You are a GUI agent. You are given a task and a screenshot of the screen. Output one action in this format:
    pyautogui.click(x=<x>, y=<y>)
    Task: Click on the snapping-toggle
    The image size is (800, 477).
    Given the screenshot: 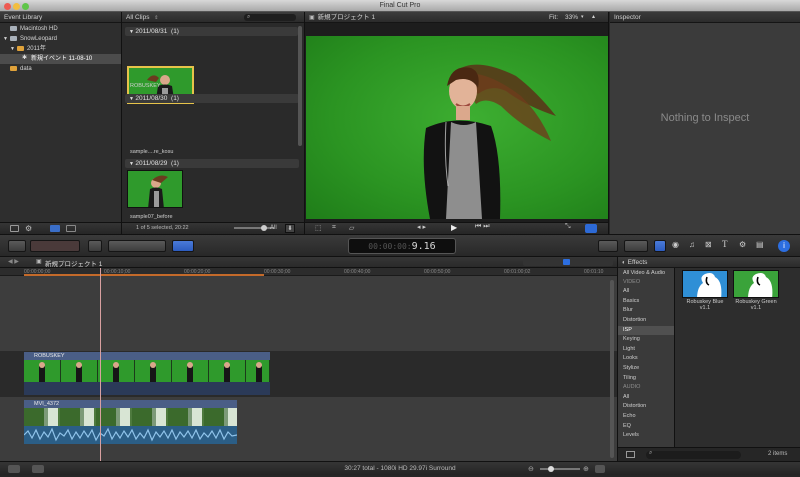 What is the action you would take?
    pyautogui.click(x=566, y=262)
    